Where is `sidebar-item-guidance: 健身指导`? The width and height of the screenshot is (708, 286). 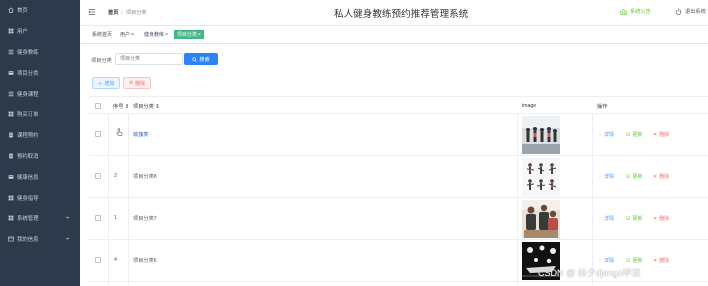 sidebar-item-guidance: 健身指导 is located at coordinates (40, 197).